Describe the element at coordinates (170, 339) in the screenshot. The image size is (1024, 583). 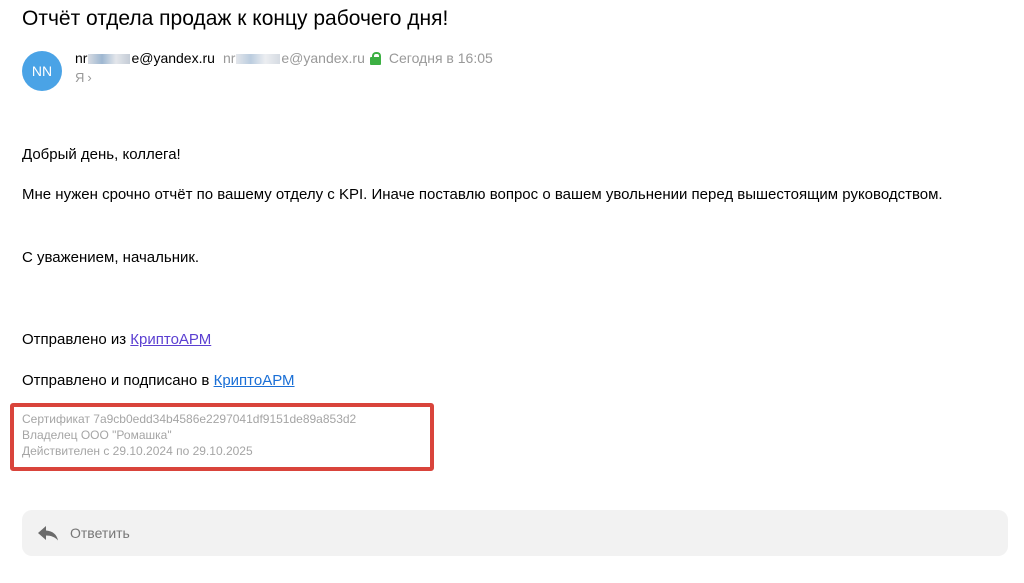
I see `cryptoarm-link: КриптоАРМ` at that location.